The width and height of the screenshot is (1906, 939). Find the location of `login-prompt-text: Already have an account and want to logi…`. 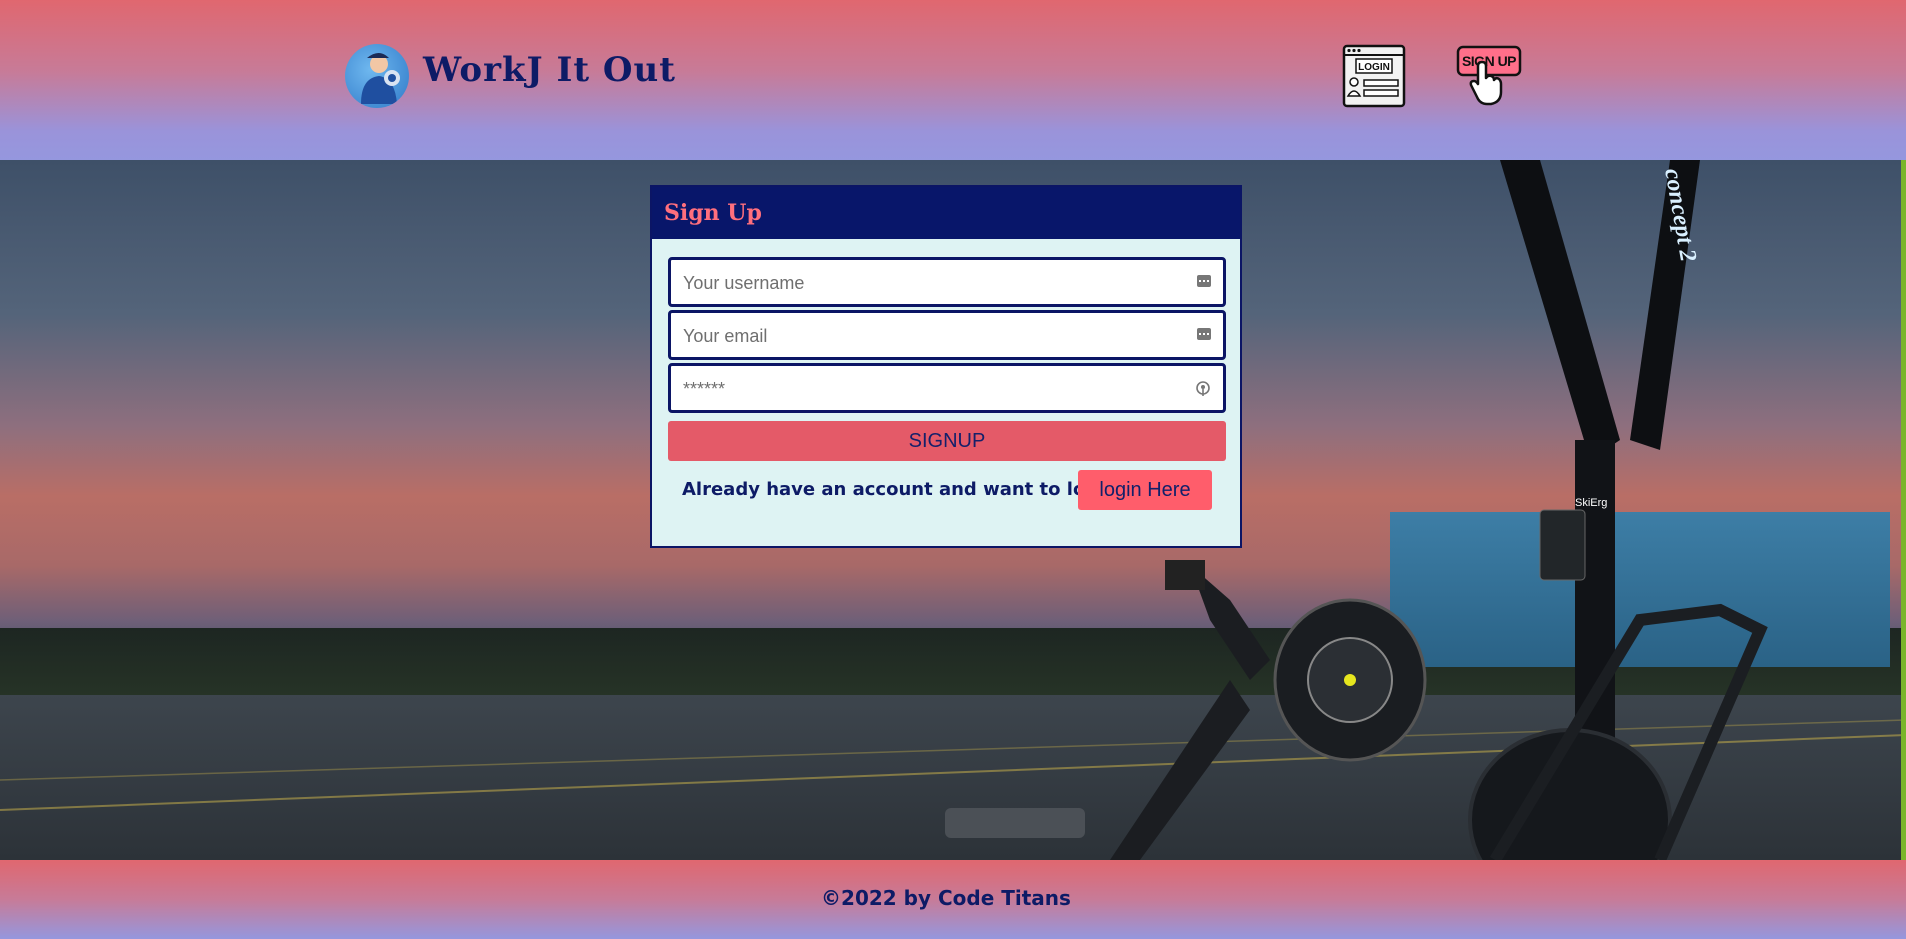

login-prompt-text: Already have an account and want to logi… is located at coordinates (903, 489).